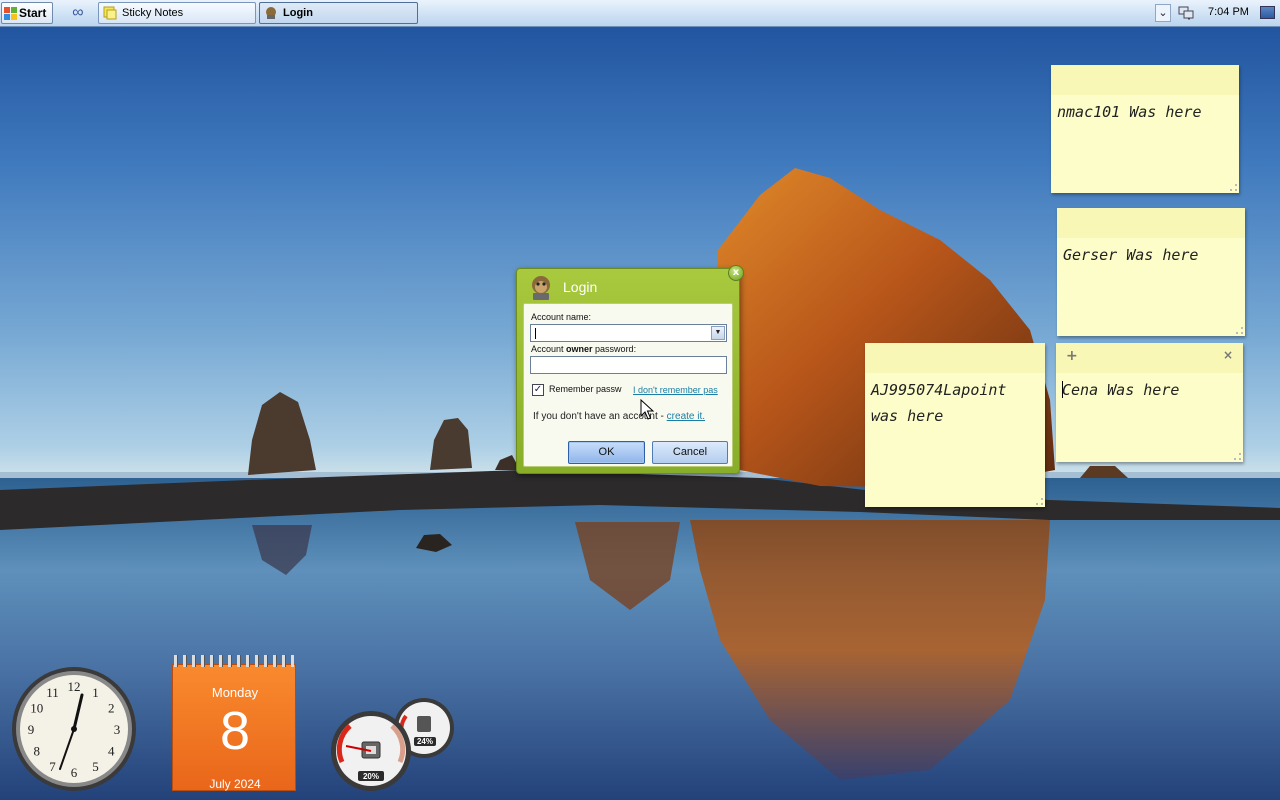 The image size is (1280, 800). What do you see at coordinates (606, 452) in the screenshot?
I see `ok-button: OK` at bounding box center [606, 452].